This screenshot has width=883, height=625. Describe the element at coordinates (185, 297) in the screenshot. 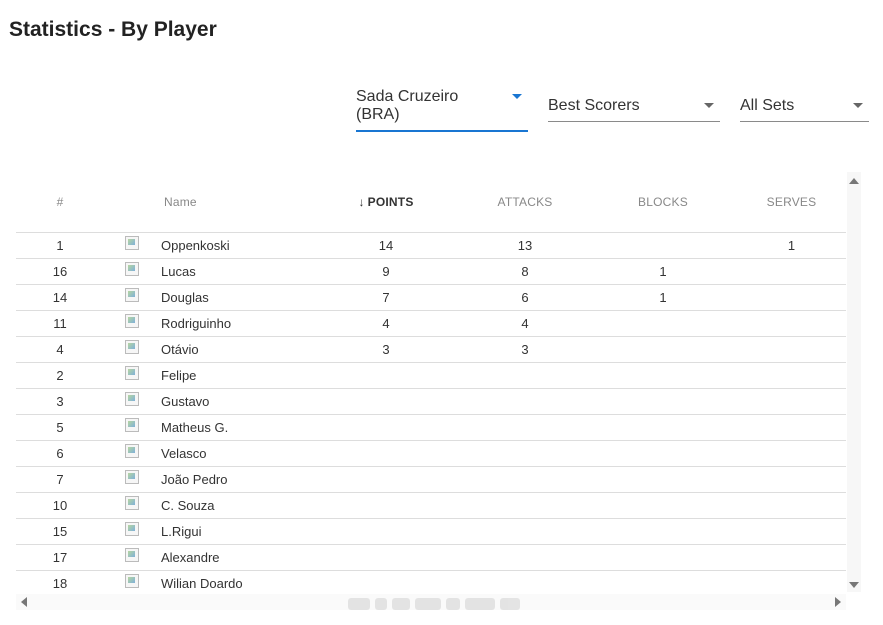

I see `player-name: Douglas` at that location.